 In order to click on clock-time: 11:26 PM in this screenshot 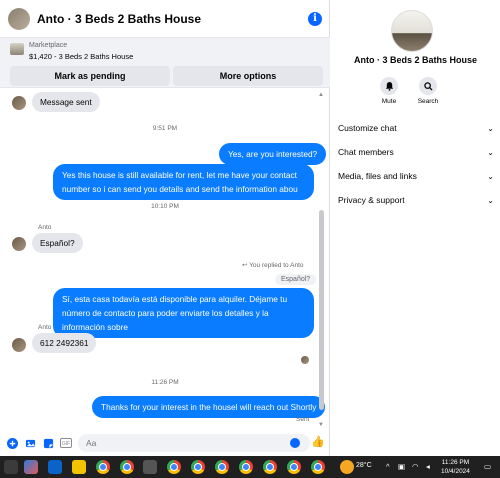, I will do `click(455, 462)`.